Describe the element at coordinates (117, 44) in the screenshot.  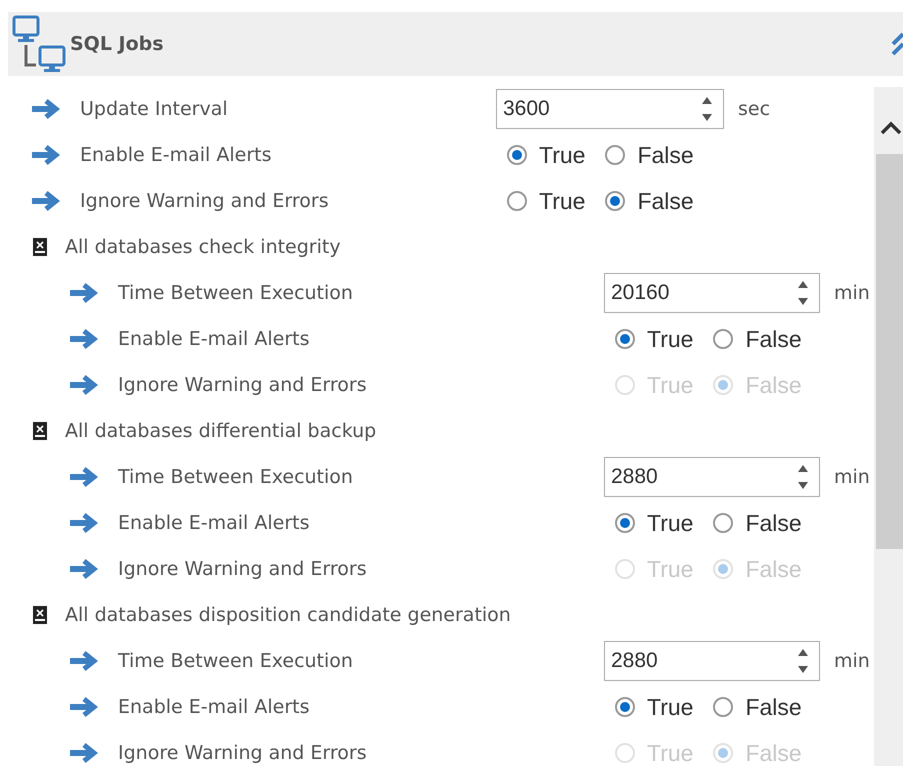
I see `panel-title: SQL Jobs` at that location.